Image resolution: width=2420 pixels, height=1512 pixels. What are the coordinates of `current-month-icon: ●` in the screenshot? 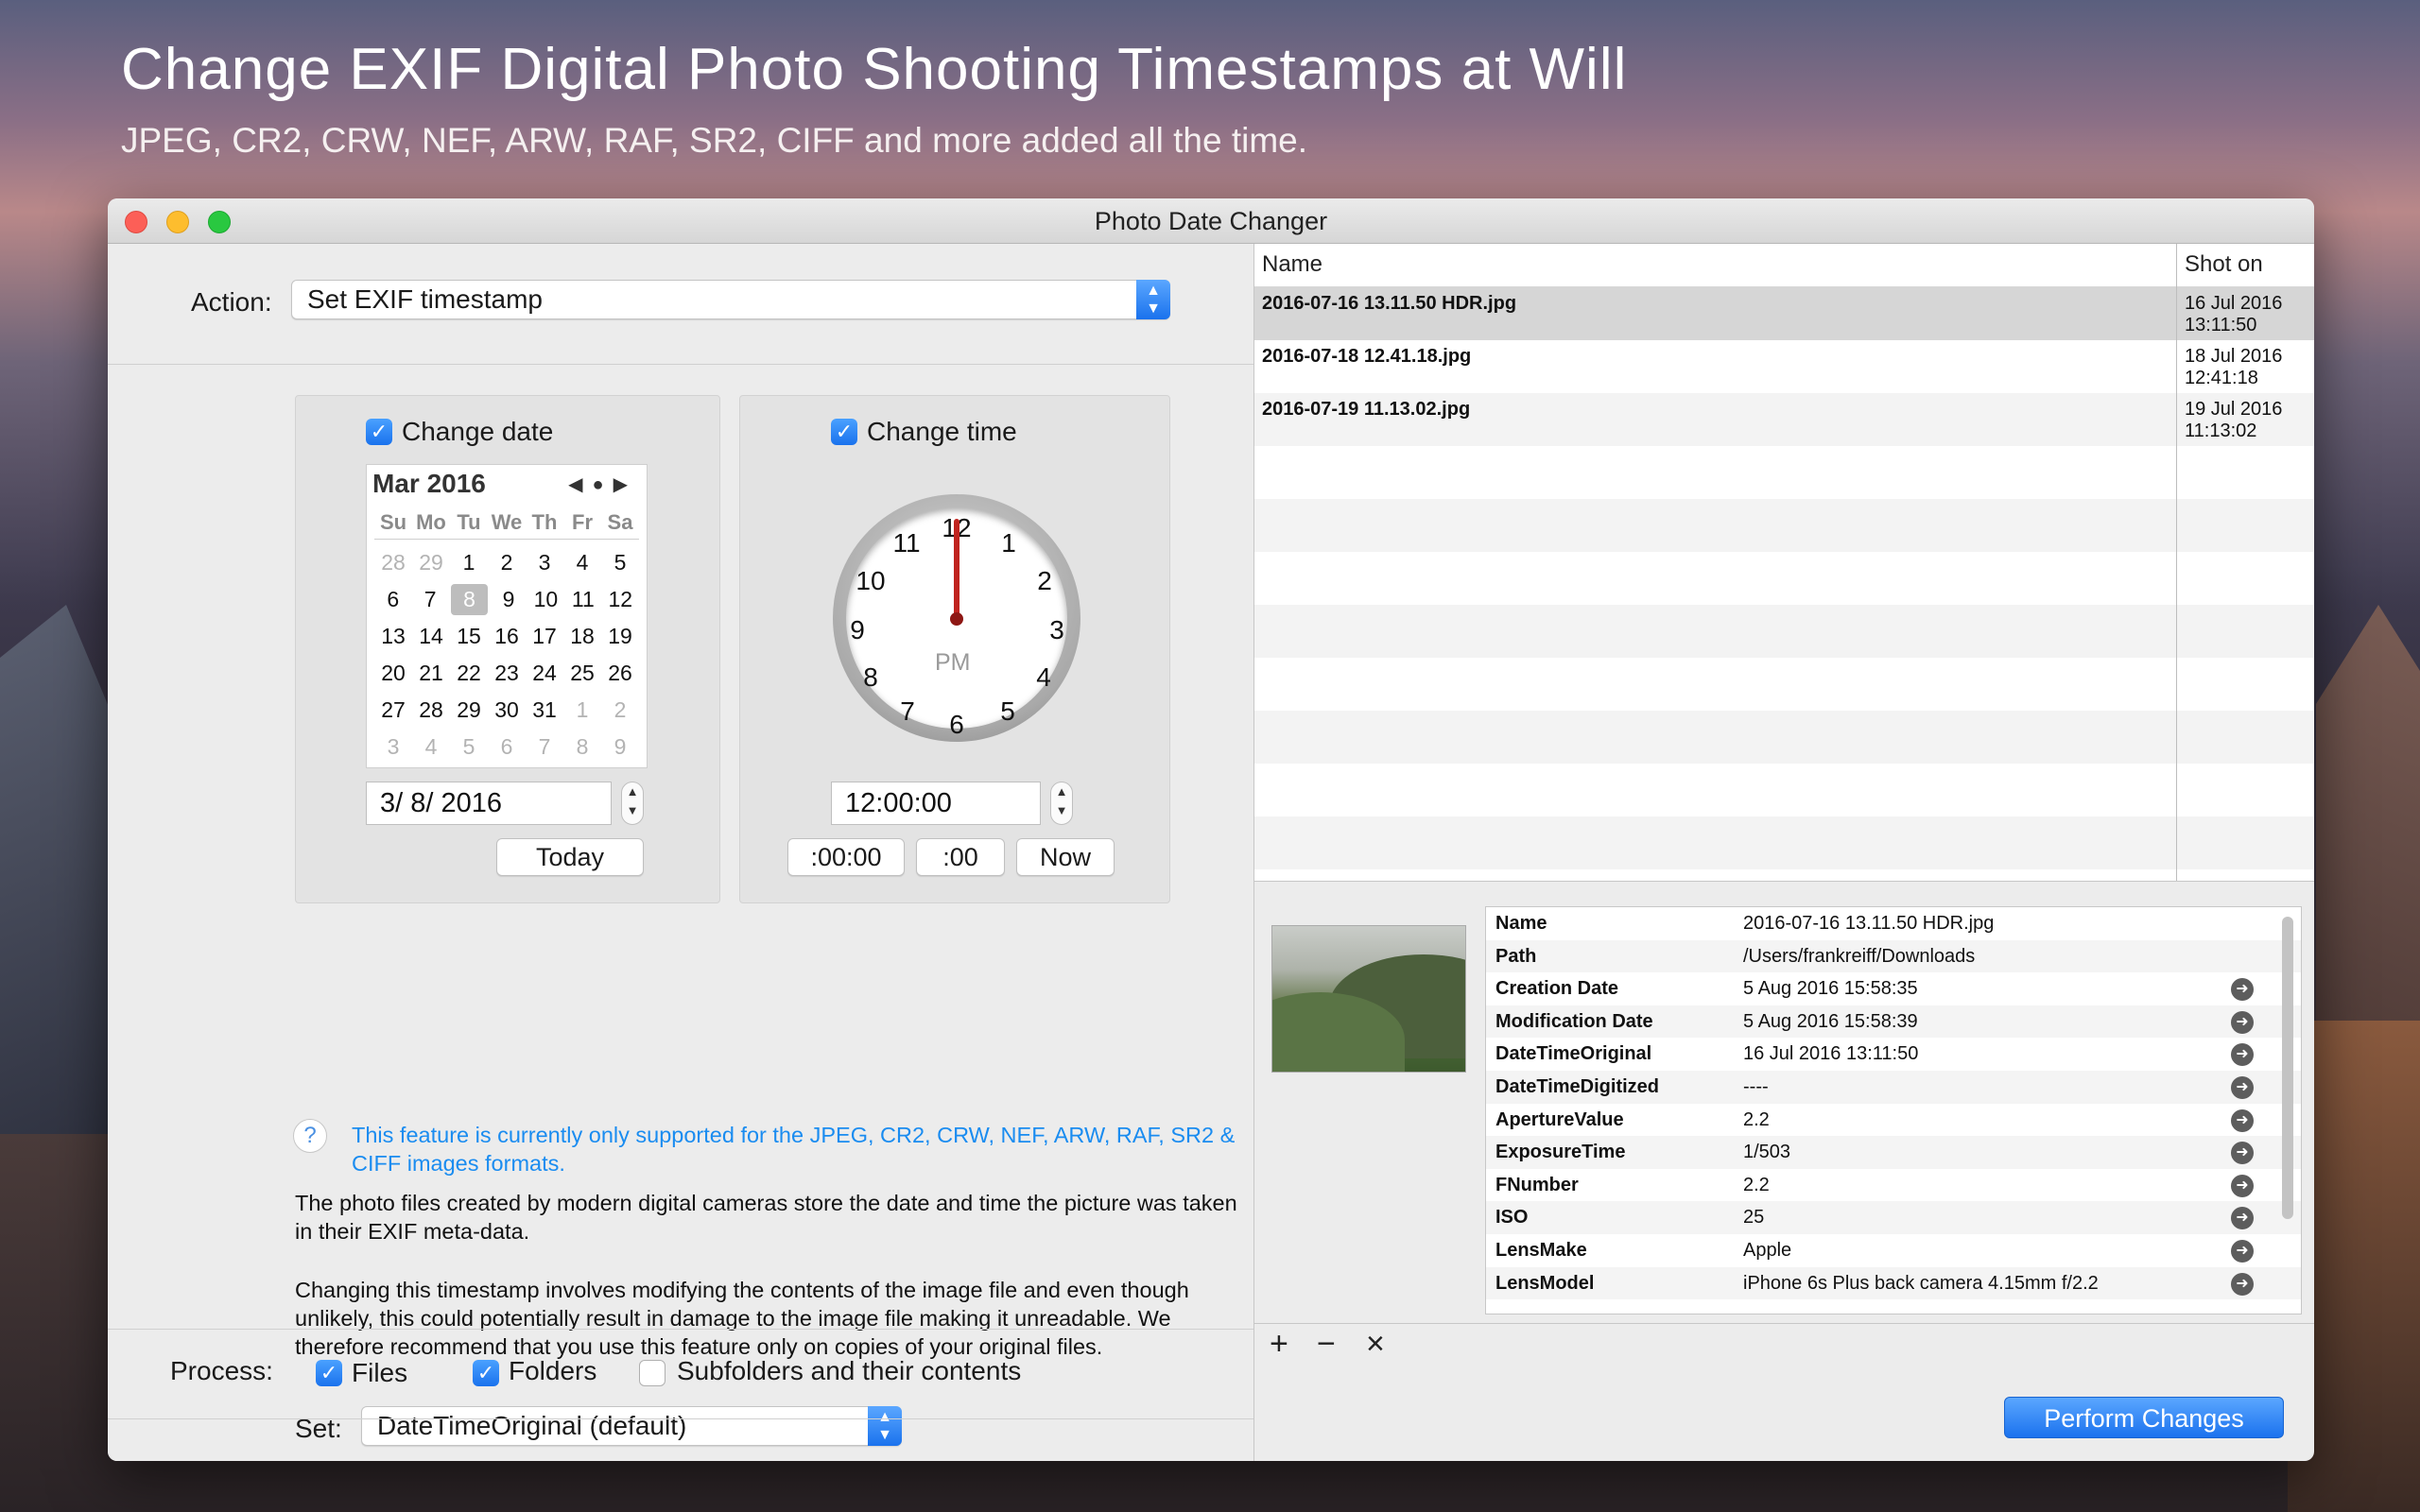 It's located at (603, 484).